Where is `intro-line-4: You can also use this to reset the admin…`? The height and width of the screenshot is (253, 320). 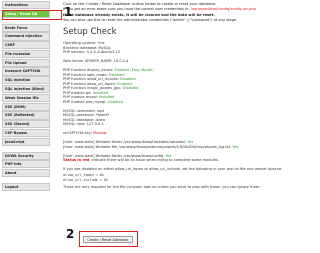 intro-line-4: You can also use this to reset the admin… is located at coordinates (150, 19).